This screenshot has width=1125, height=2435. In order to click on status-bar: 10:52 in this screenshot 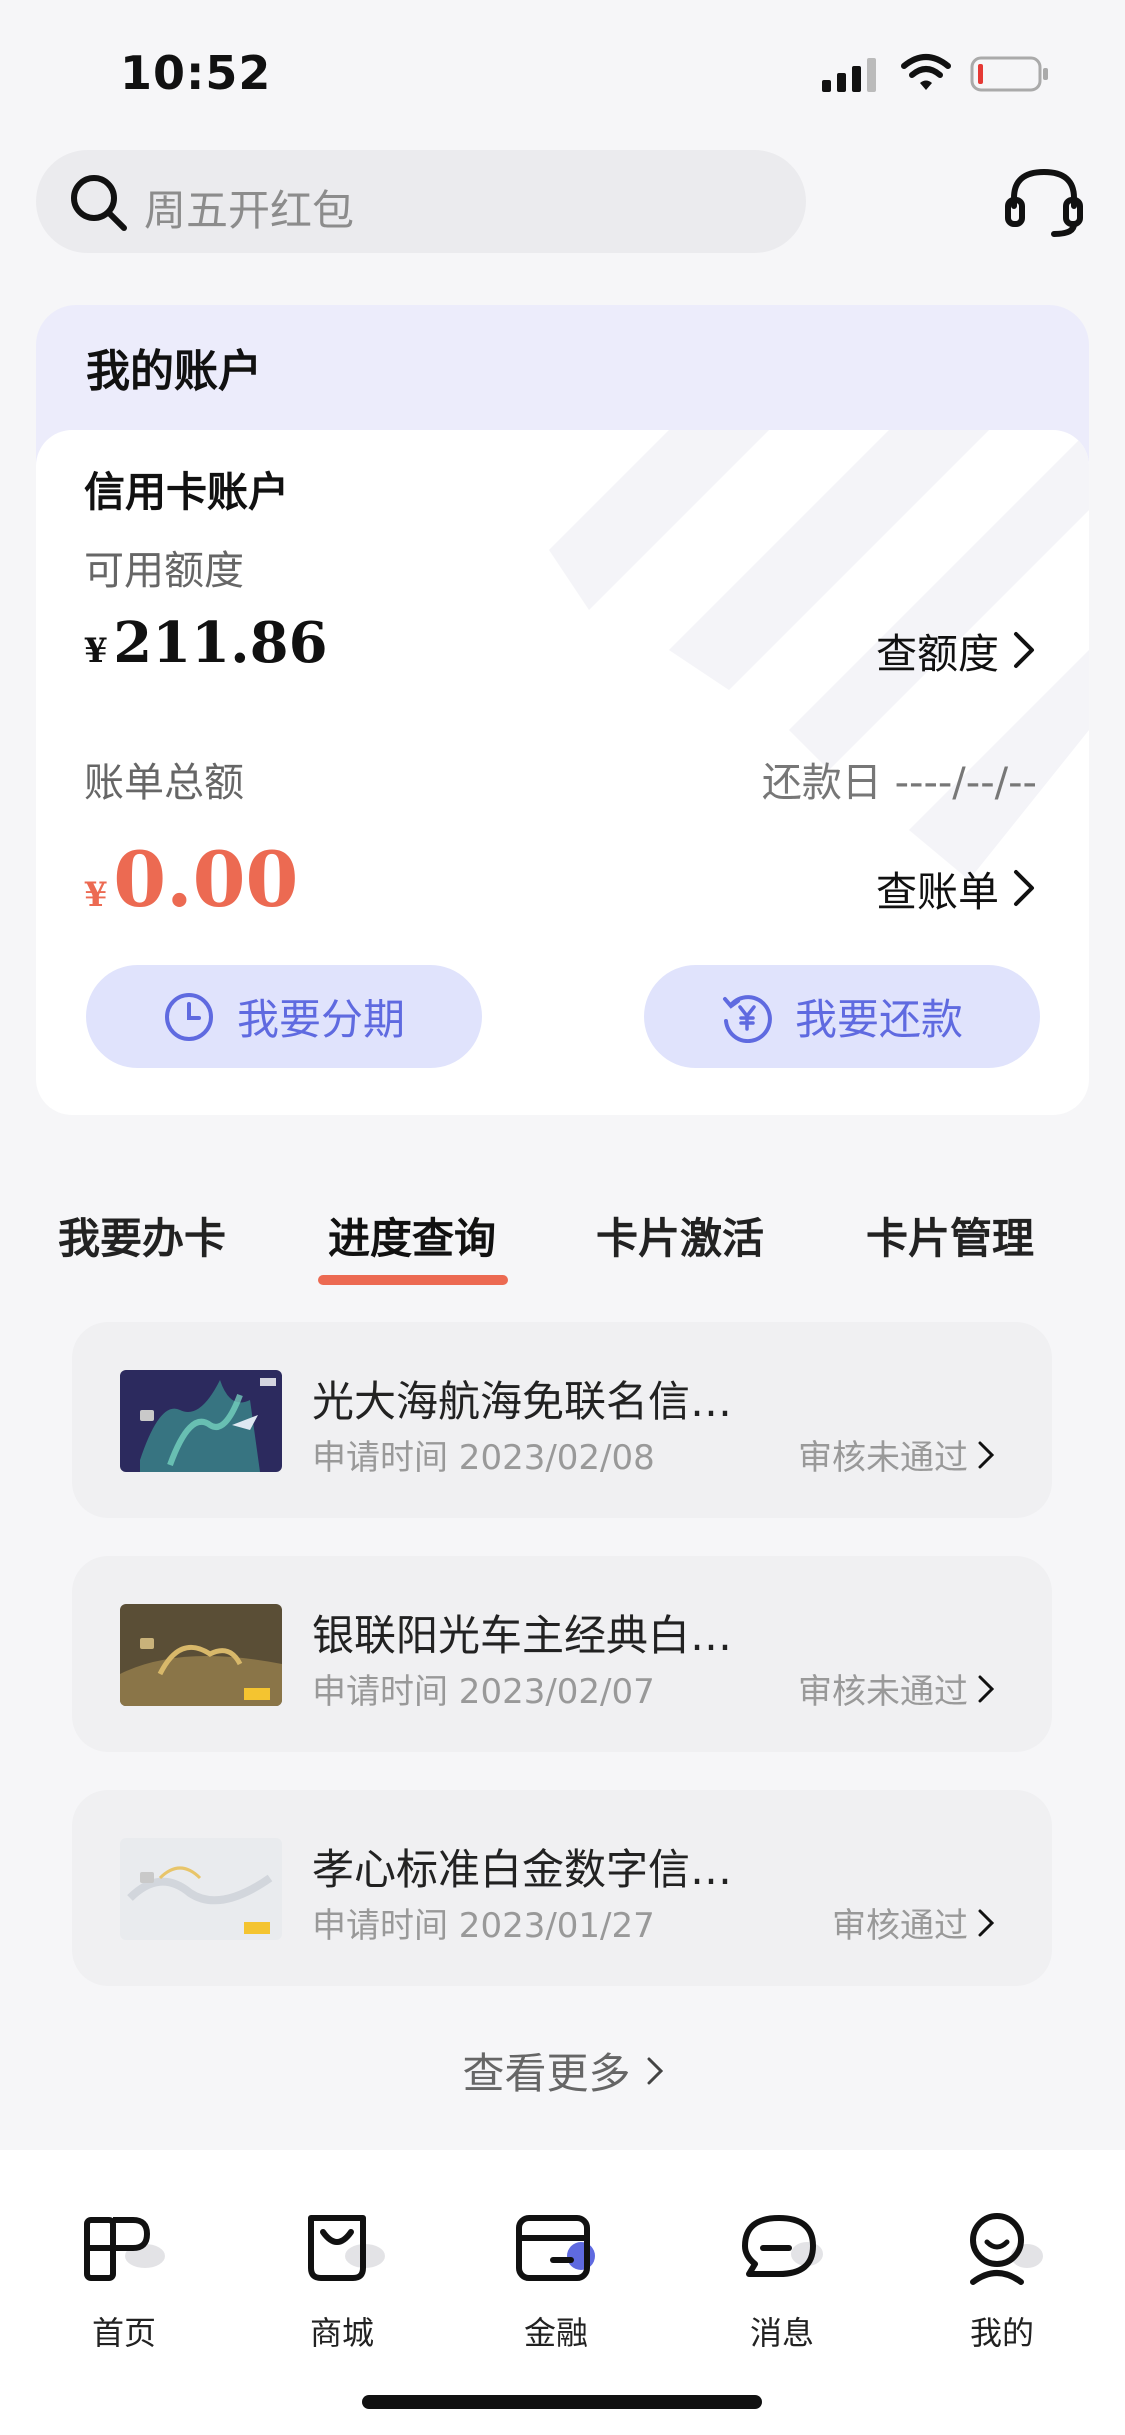, I will do `click(562, 70)`.